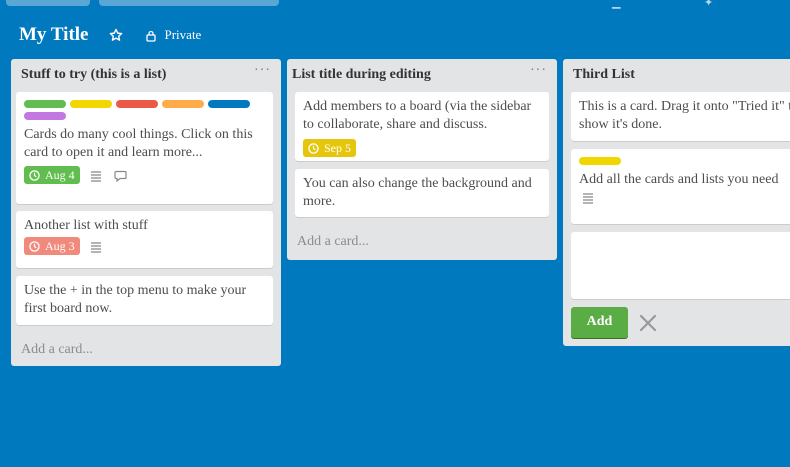 The image size is (790, 467). I want to click on star-icon, so click(116, 35).